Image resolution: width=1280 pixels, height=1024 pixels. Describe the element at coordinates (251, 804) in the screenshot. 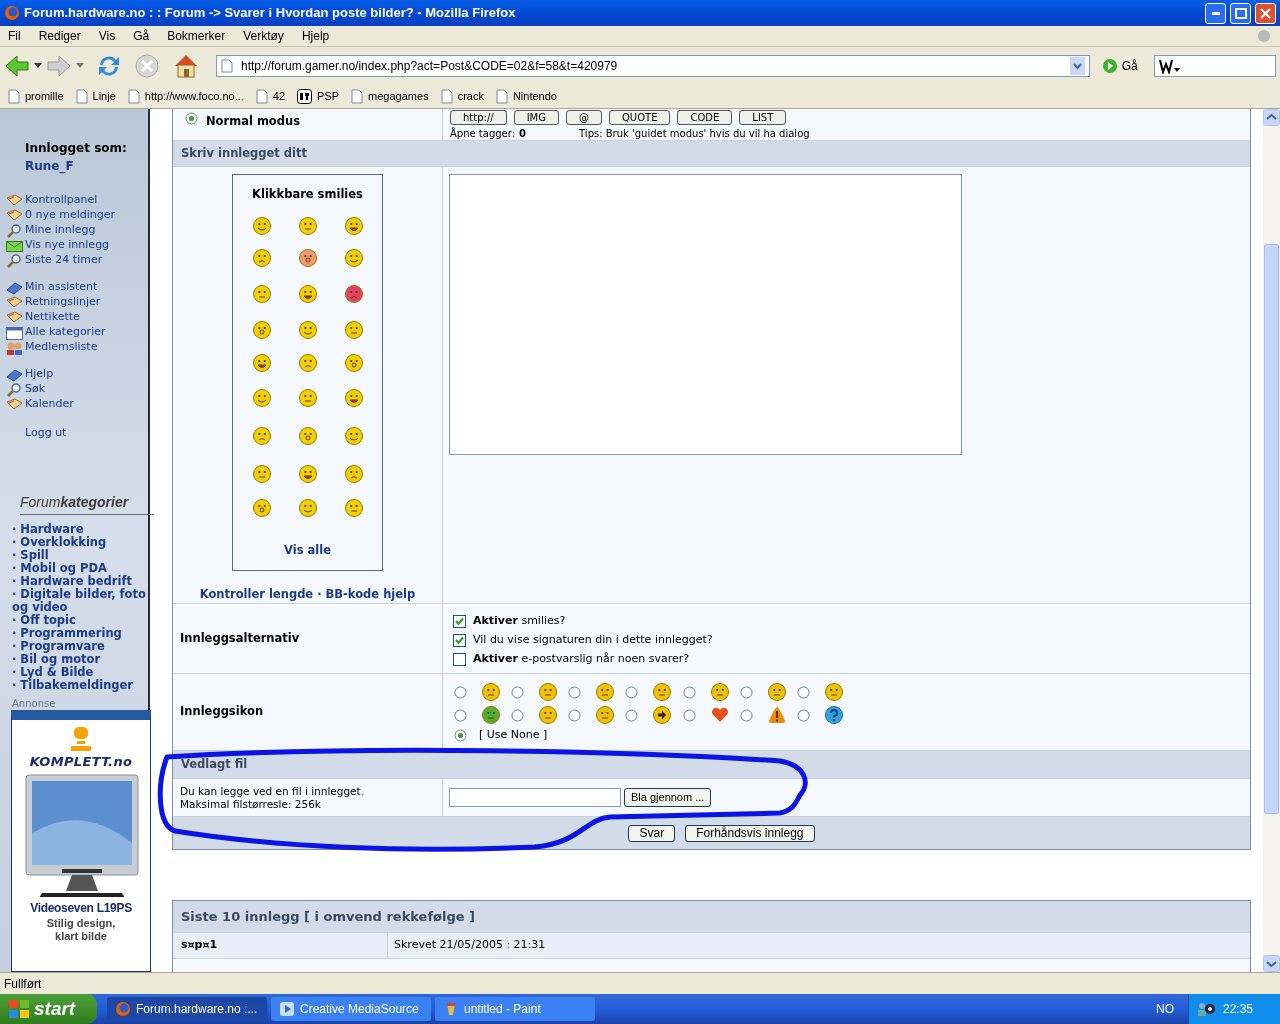

I see `attach-info: Maksimal filstørresle: 256k` at that location.